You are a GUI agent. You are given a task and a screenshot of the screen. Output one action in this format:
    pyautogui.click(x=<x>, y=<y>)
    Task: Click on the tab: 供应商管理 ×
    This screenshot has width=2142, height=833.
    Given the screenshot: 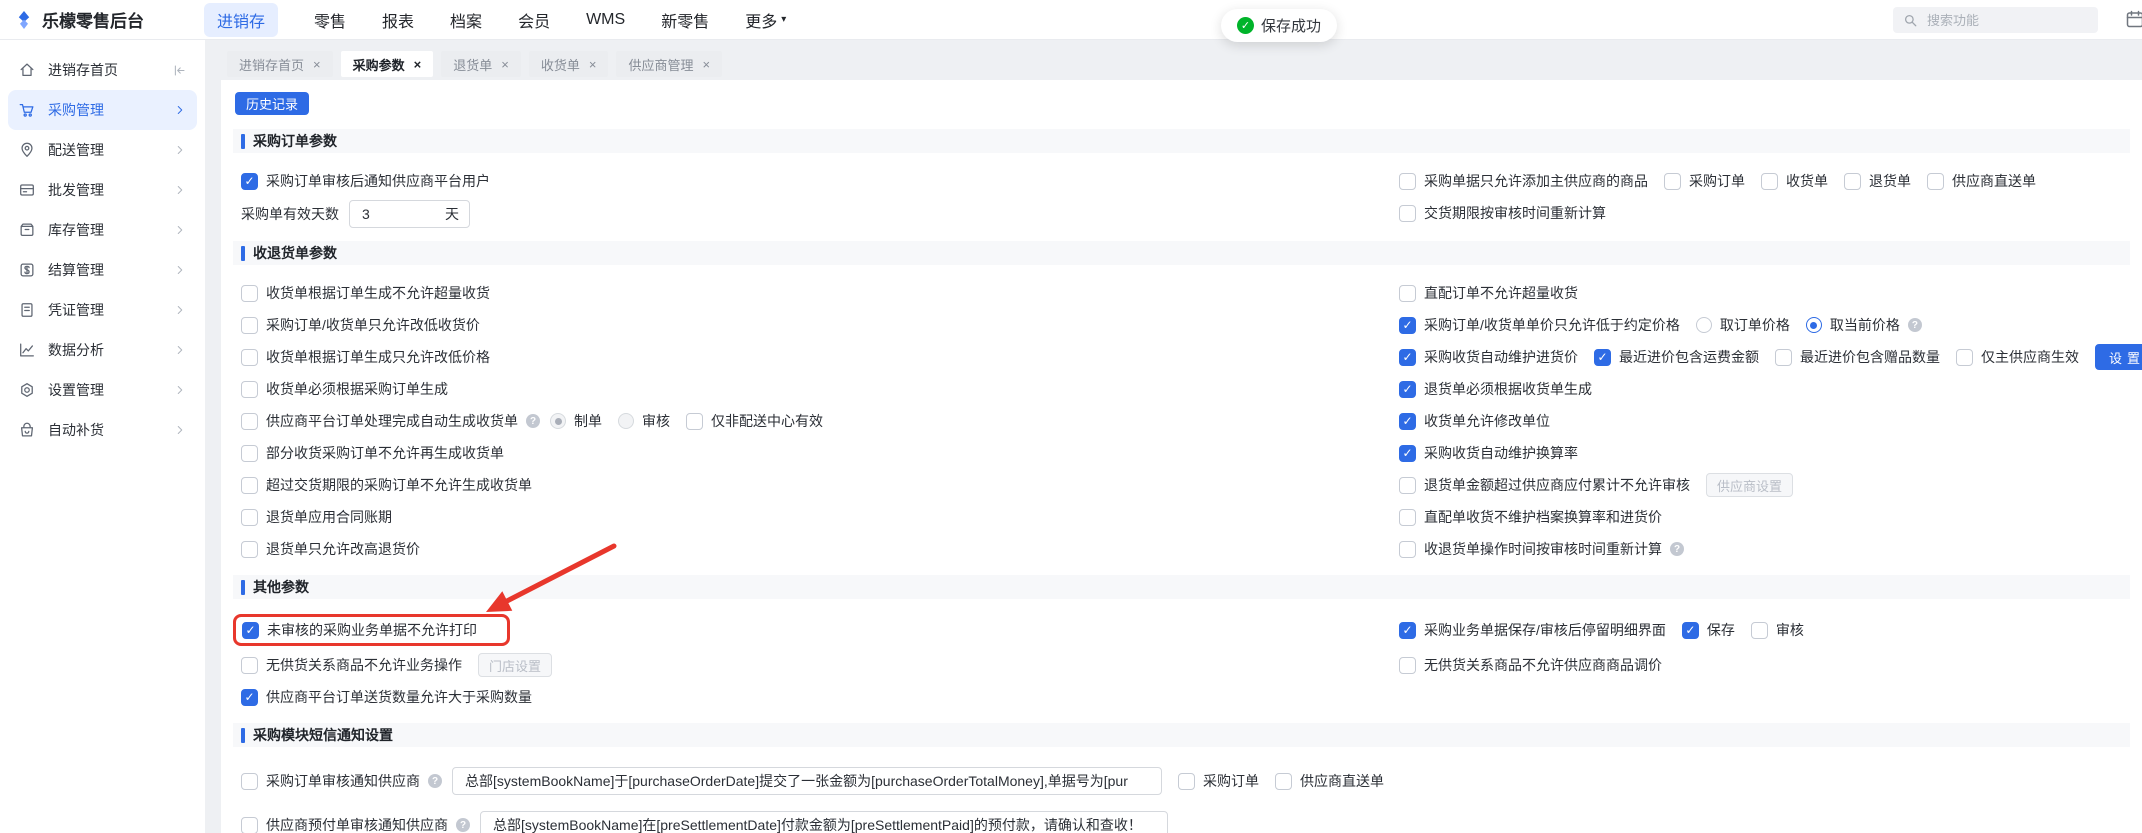 What is the action you would take?
    pyautogui.click(x=669, y=64)
    